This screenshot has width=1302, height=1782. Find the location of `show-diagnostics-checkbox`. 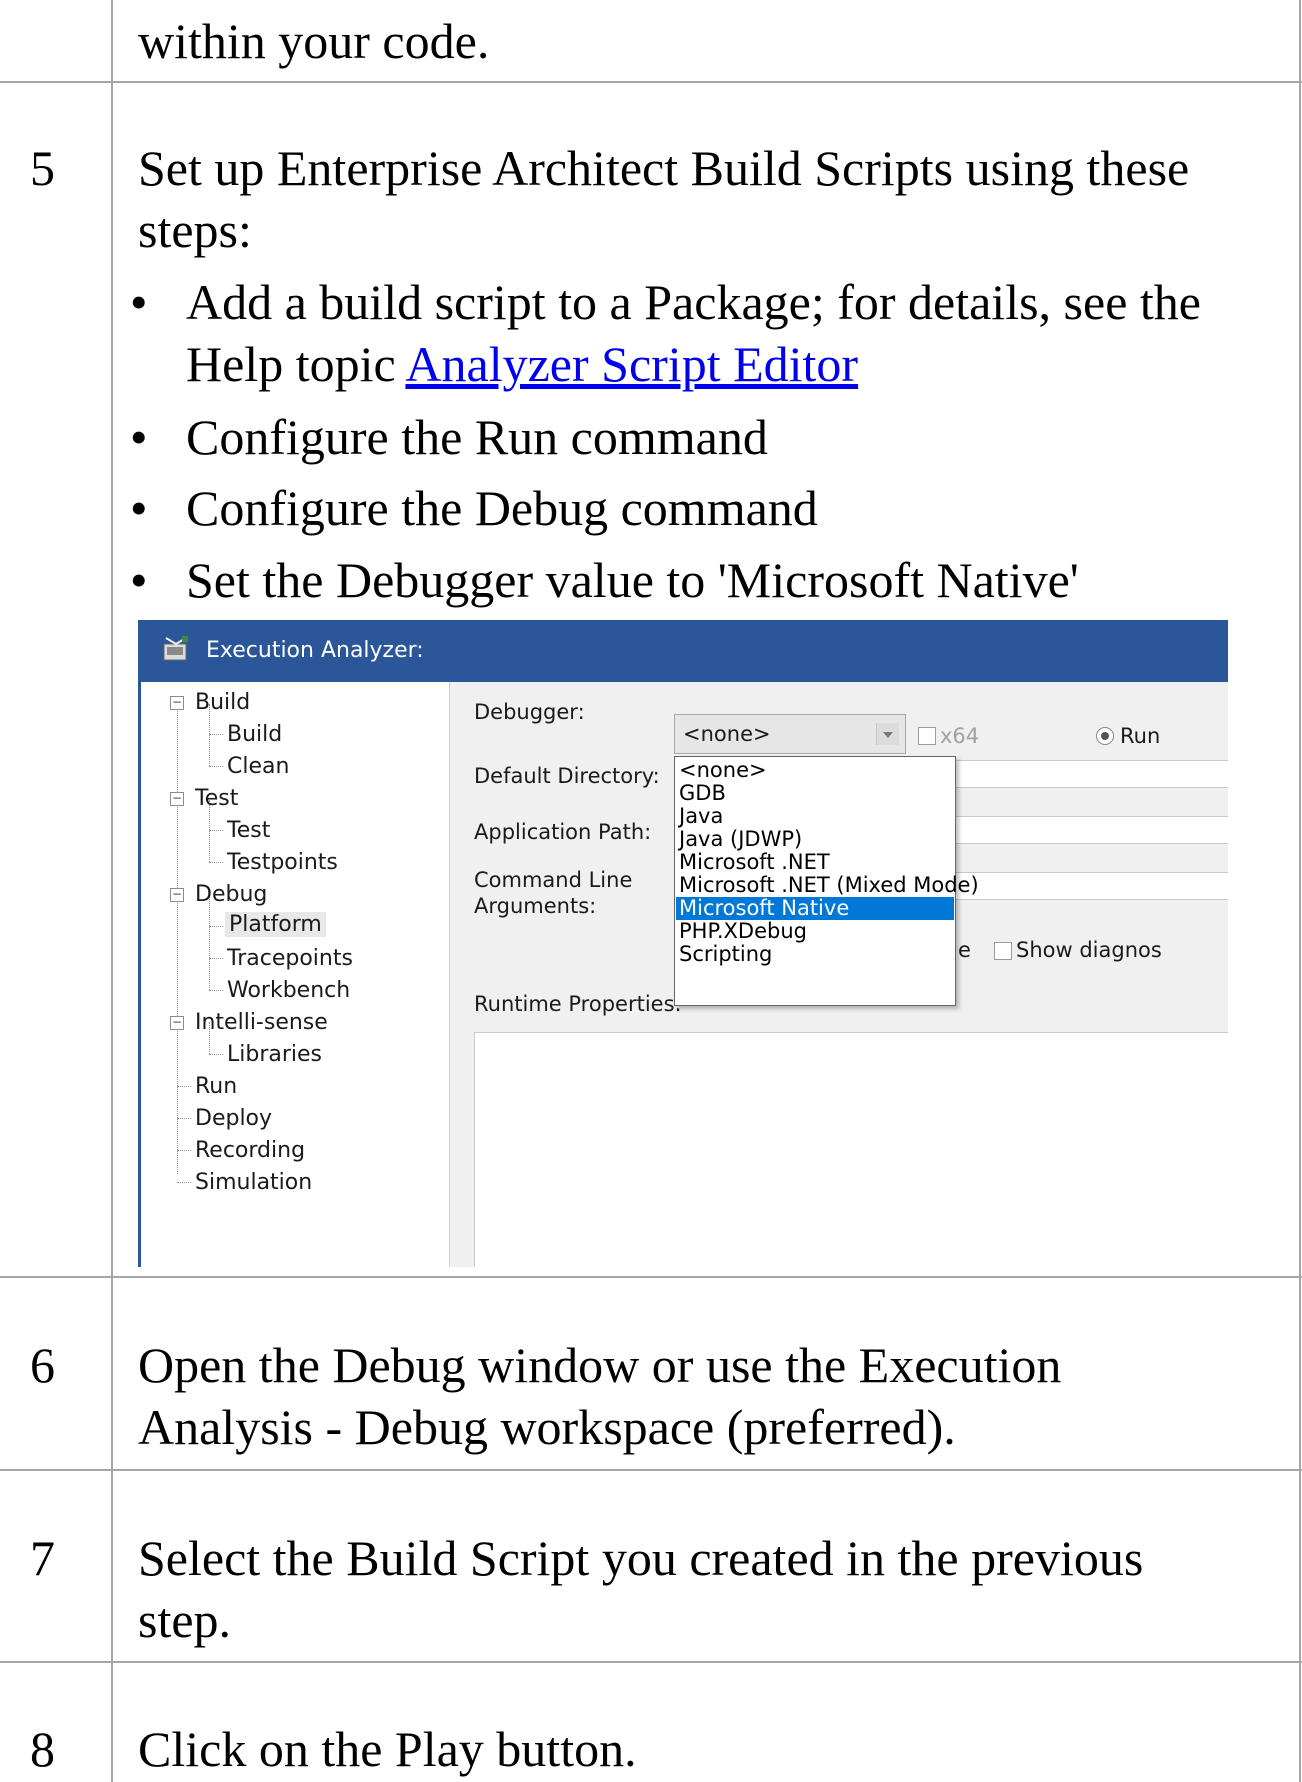

show-diagnostics-checkbox is located at coordinates (1003, 951).